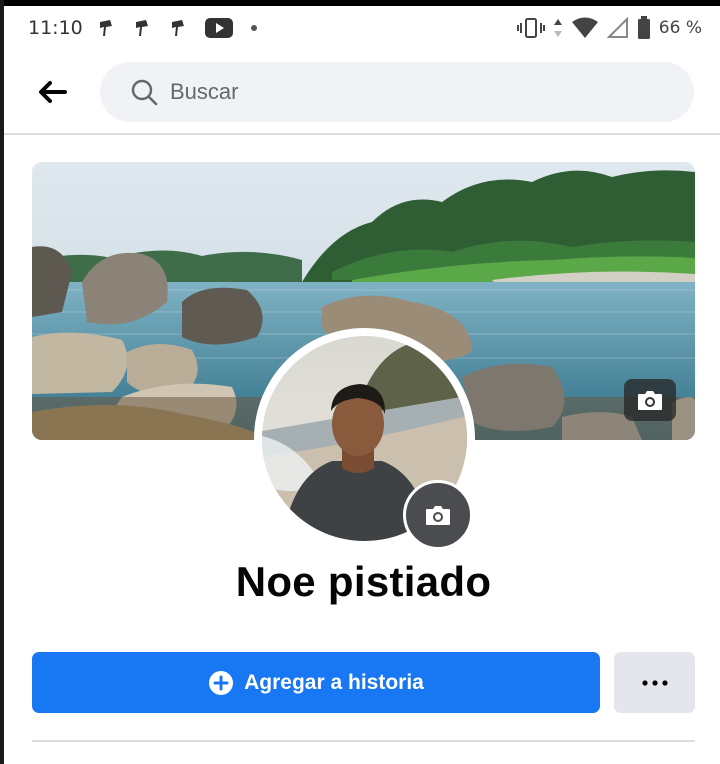 The height and width of the screenshot is (764, 720). Describe the element at coordinates (363, 741) in the screenshot. I see `section-divider` at that location.